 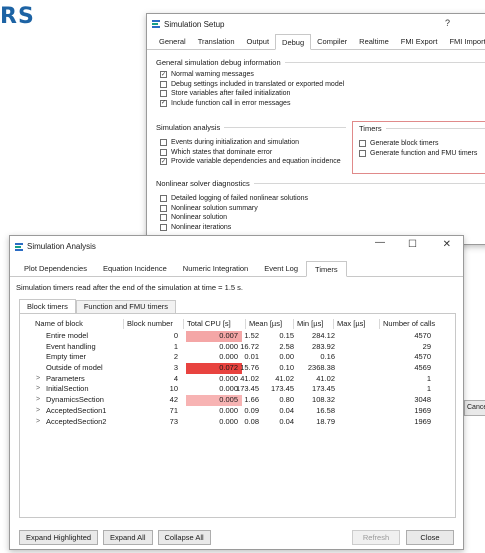 I want to click on tab-timers: Timers, so click(x=326, y=269).